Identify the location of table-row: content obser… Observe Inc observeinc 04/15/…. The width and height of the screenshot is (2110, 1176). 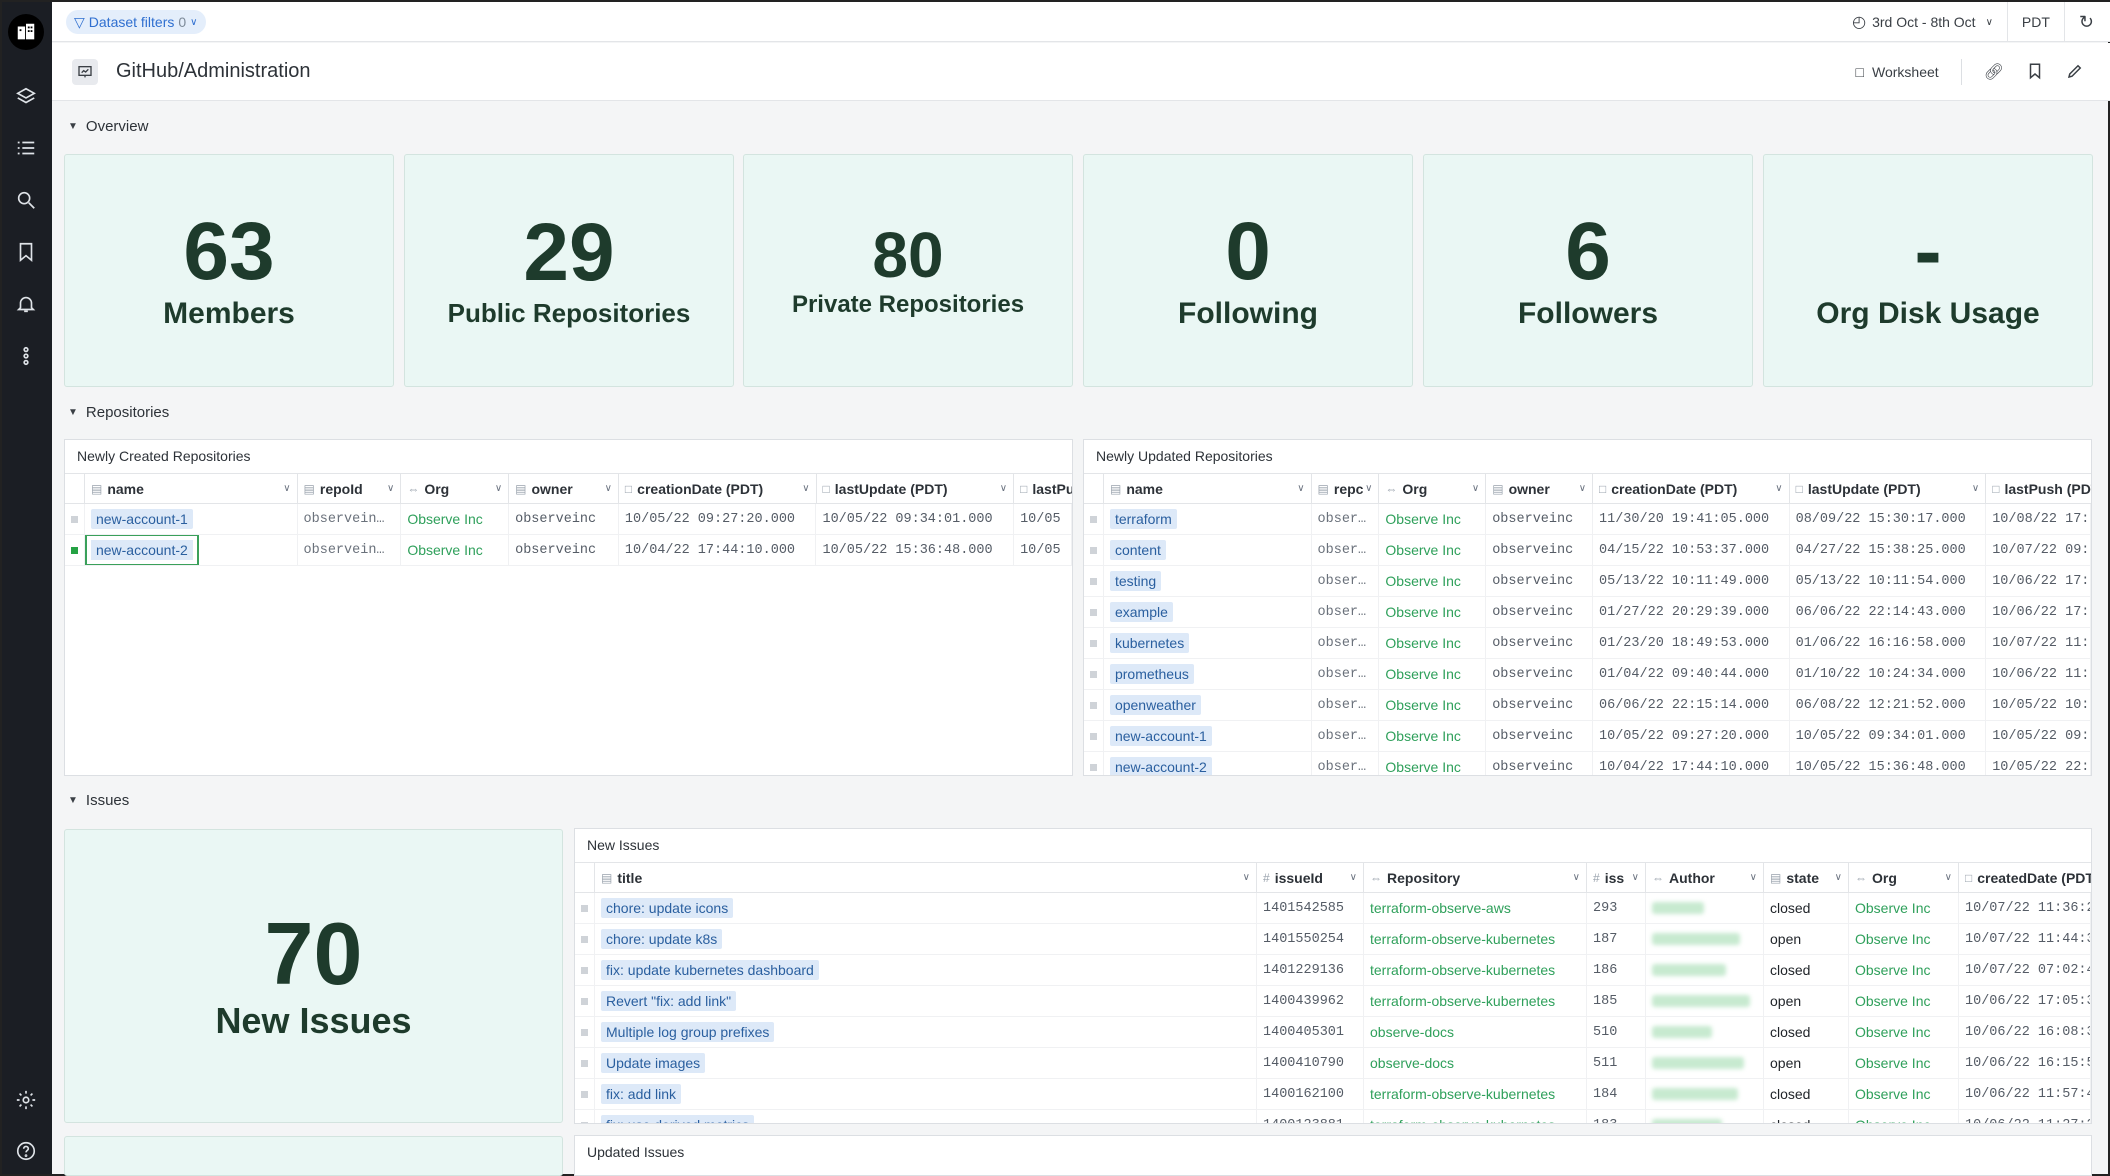
(1587, 550).